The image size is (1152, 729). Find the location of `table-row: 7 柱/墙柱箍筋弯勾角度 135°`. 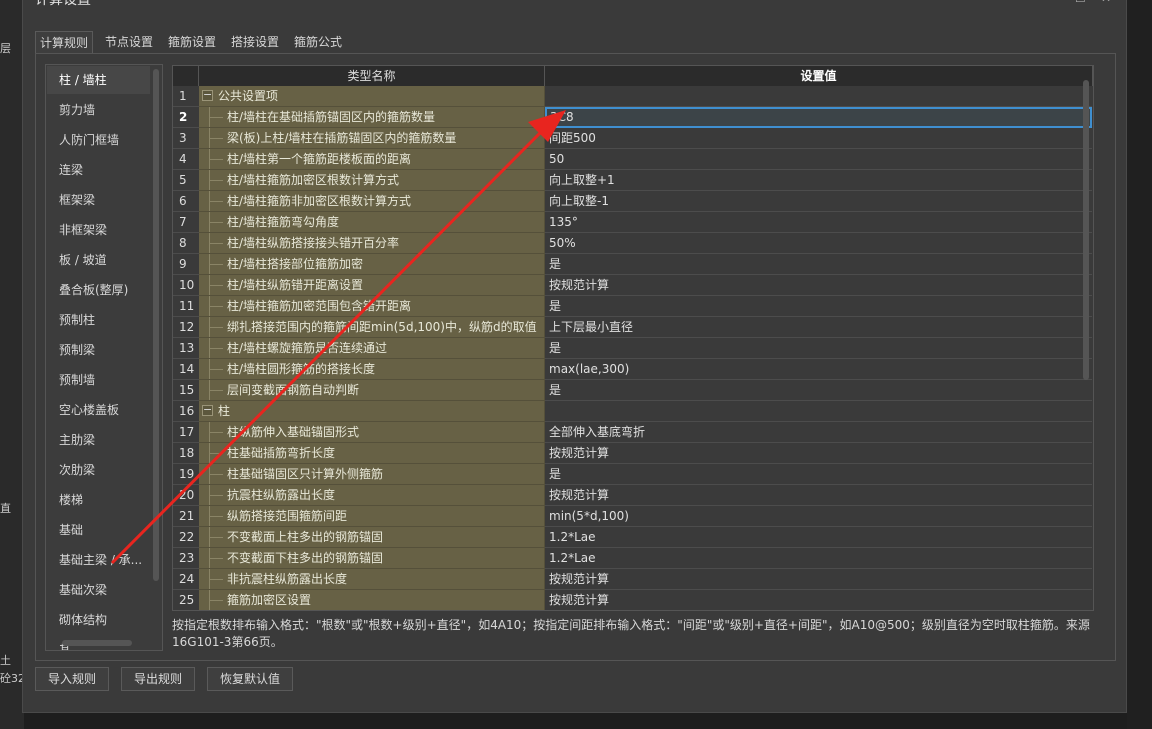

table-row: 7 柱/墙柱箍筋弯勾角度 135° is located at coordinates (633, 222).